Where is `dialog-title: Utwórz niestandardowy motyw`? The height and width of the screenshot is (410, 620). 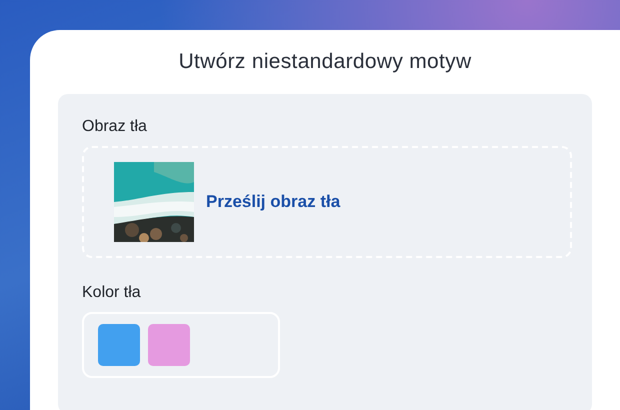 dialog-title: Utwórz niestandardowy motyw is located at coordinates (325, 62).